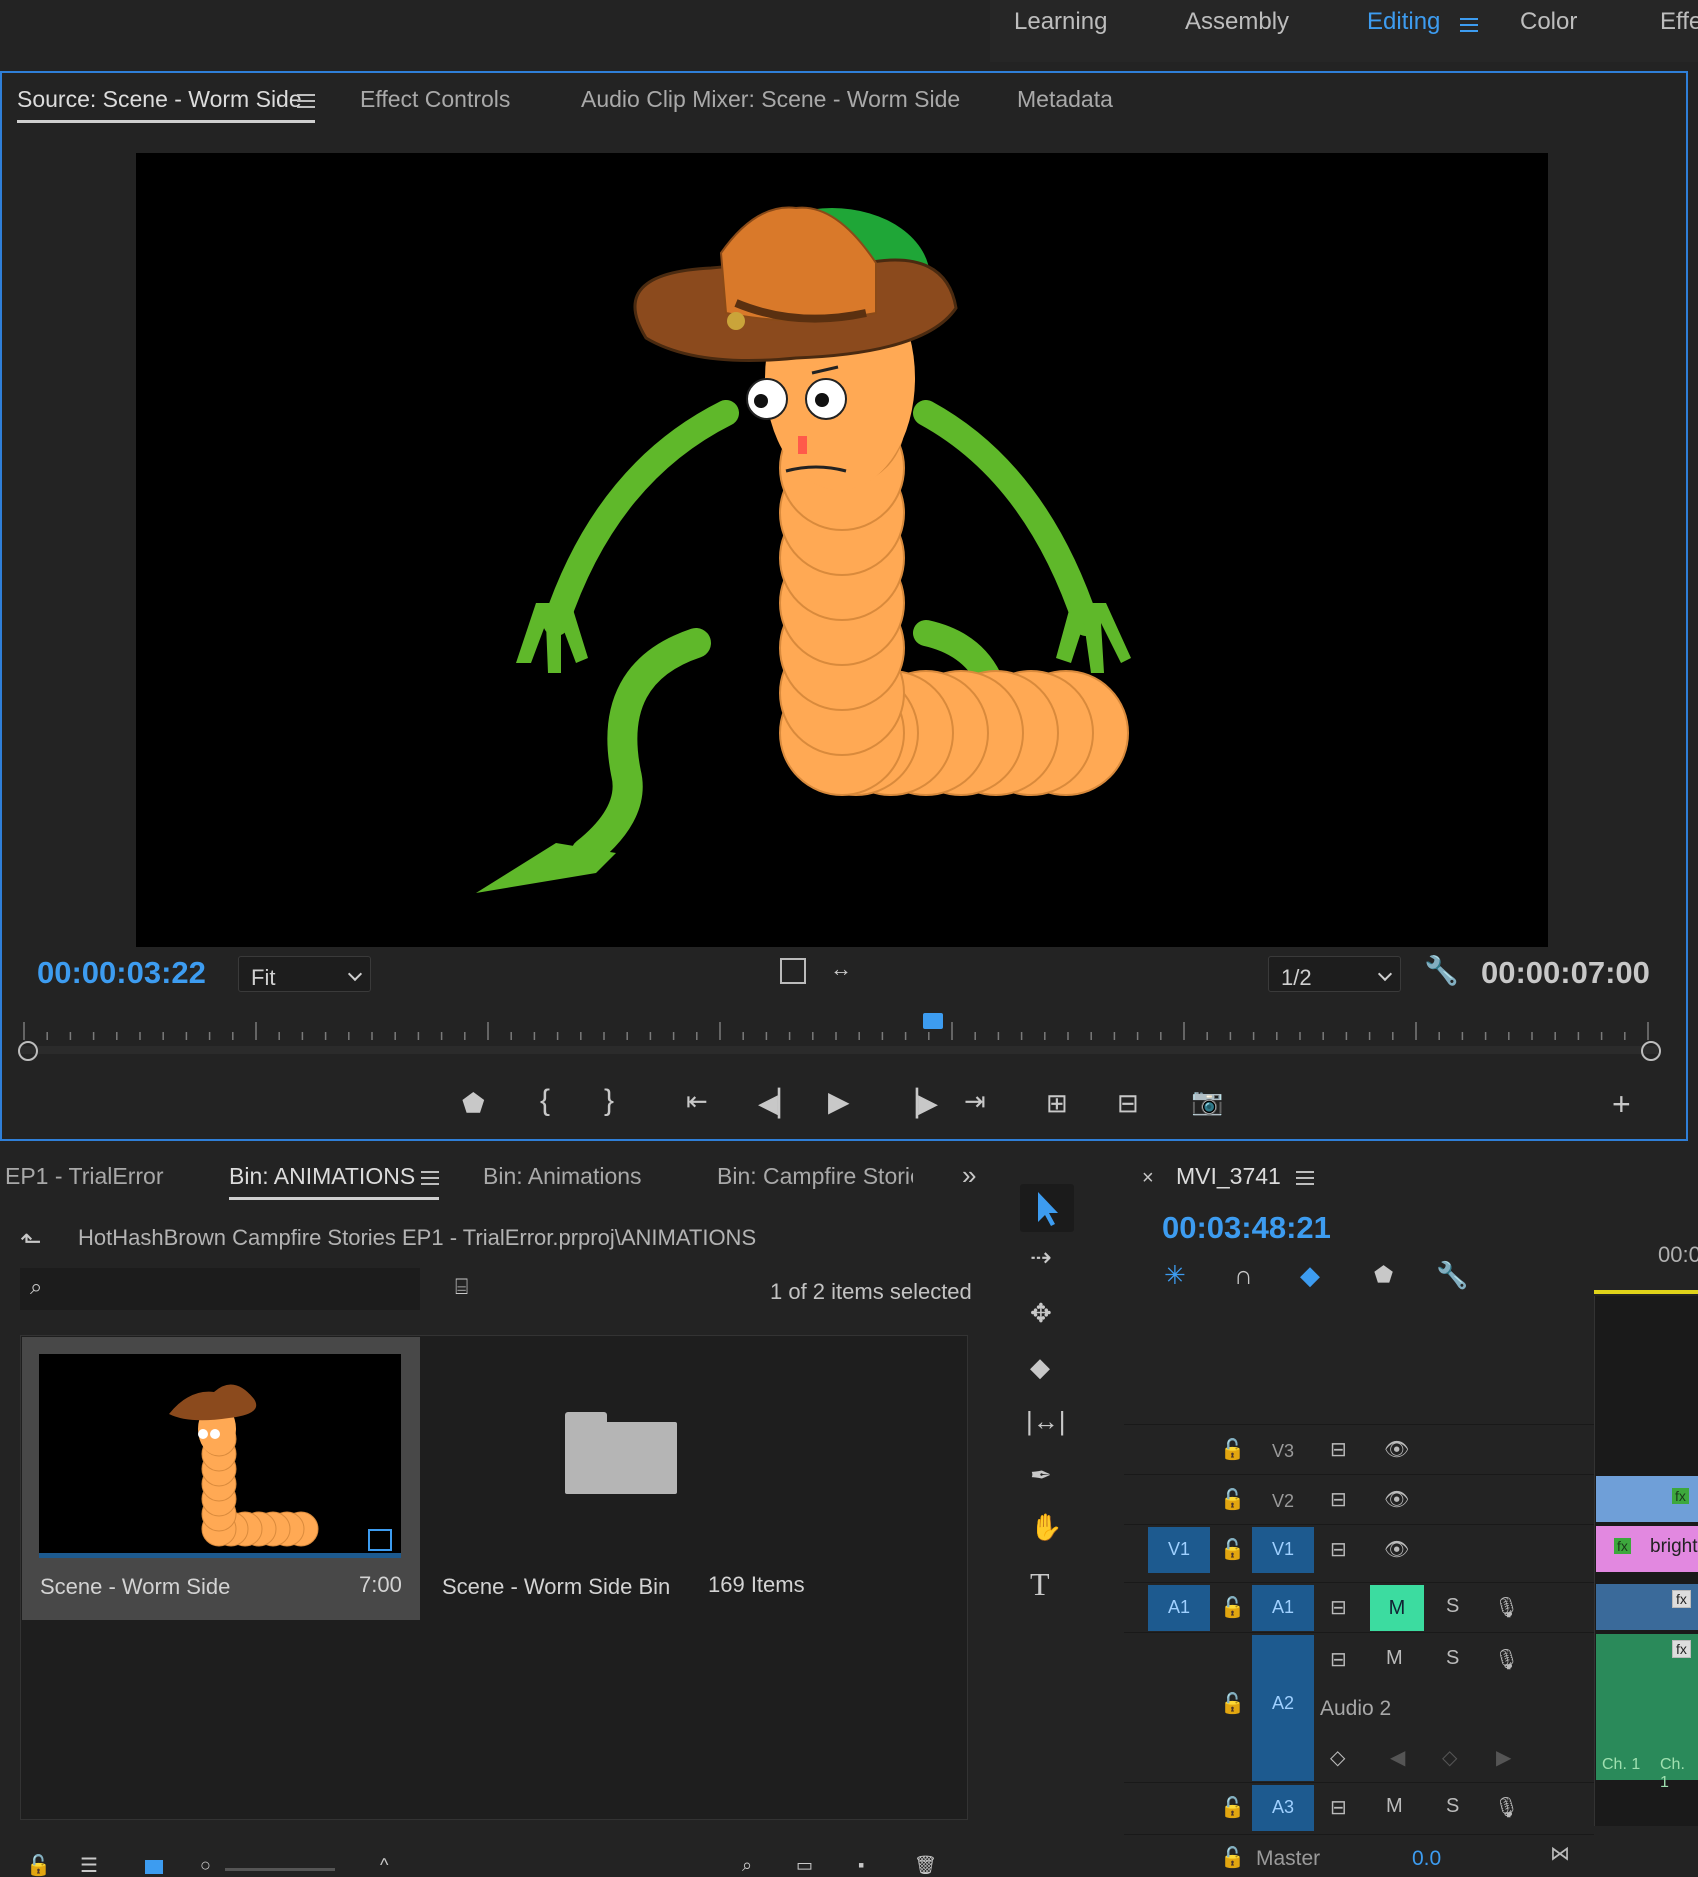 Image resolution: width=1698 pixels, height=1877 pixels. I want to click on go-to-out-icon: ⇥, so click(975, 1101).